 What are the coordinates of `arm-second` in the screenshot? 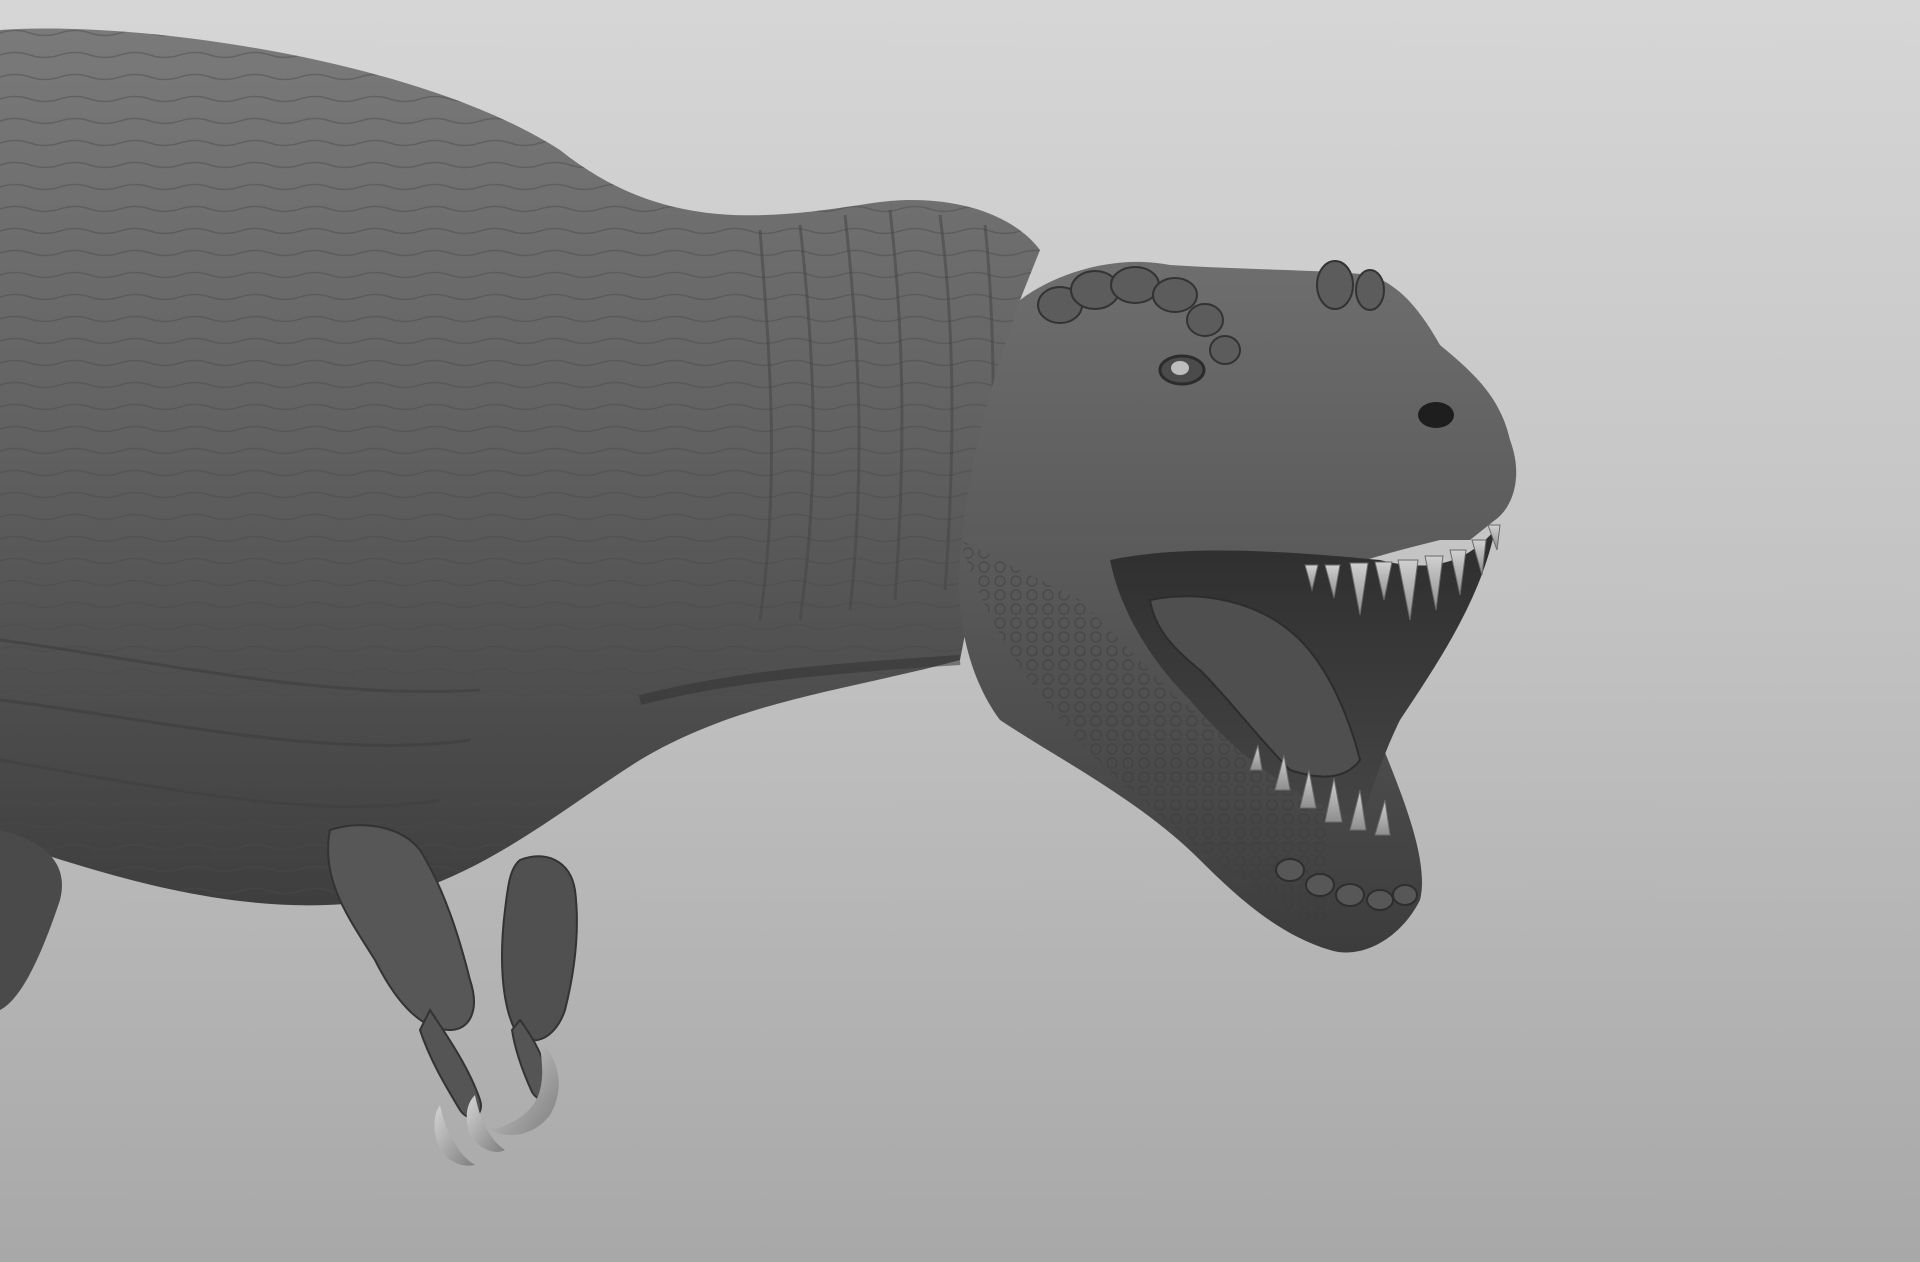 It's located at (539, 948).